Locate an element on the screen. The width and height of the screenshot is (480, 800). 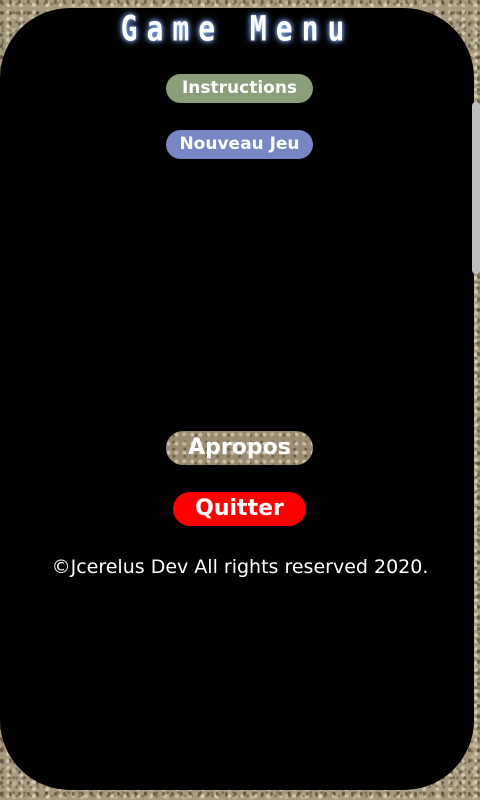
copyright-text: ©Jcerelus Dev All rights reserved 2020. is located at coordinates (240, 567).